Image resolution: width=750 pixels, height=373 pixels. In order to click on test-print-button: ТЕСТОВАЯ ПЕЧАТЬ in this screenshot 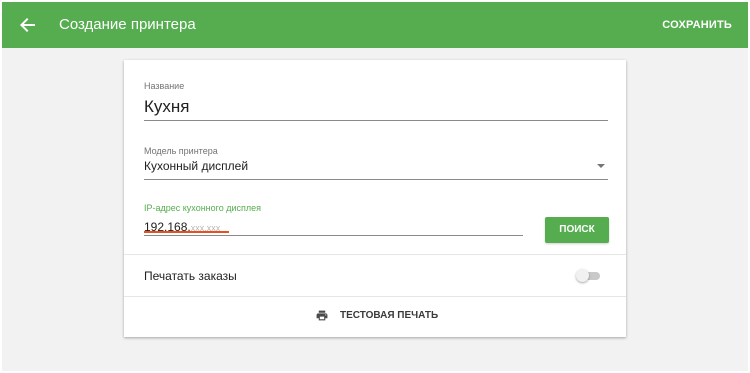, I will do `click(375, 317)`.